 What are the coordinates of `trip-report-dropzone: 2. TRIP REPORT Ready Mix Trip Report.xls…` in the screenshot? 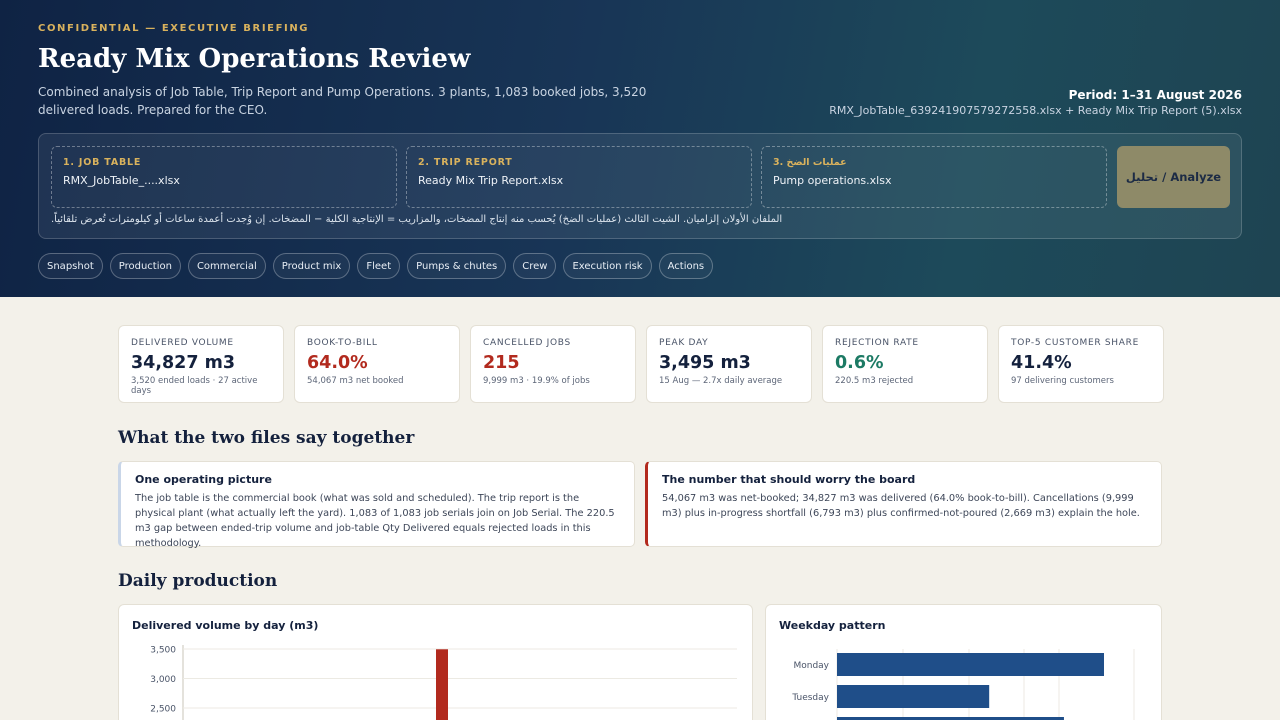 It's located at (579, 177).